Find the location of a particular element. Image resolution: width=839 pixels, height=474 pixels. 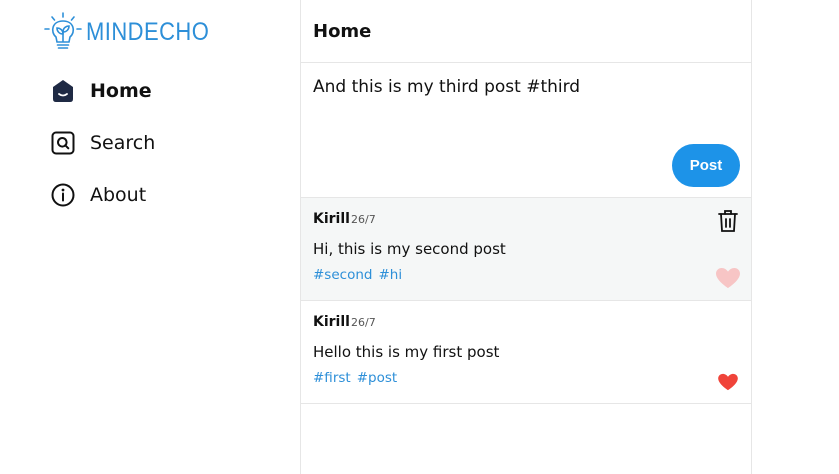

post-text: Hello this is my first post is located at coordinates (406, 352).